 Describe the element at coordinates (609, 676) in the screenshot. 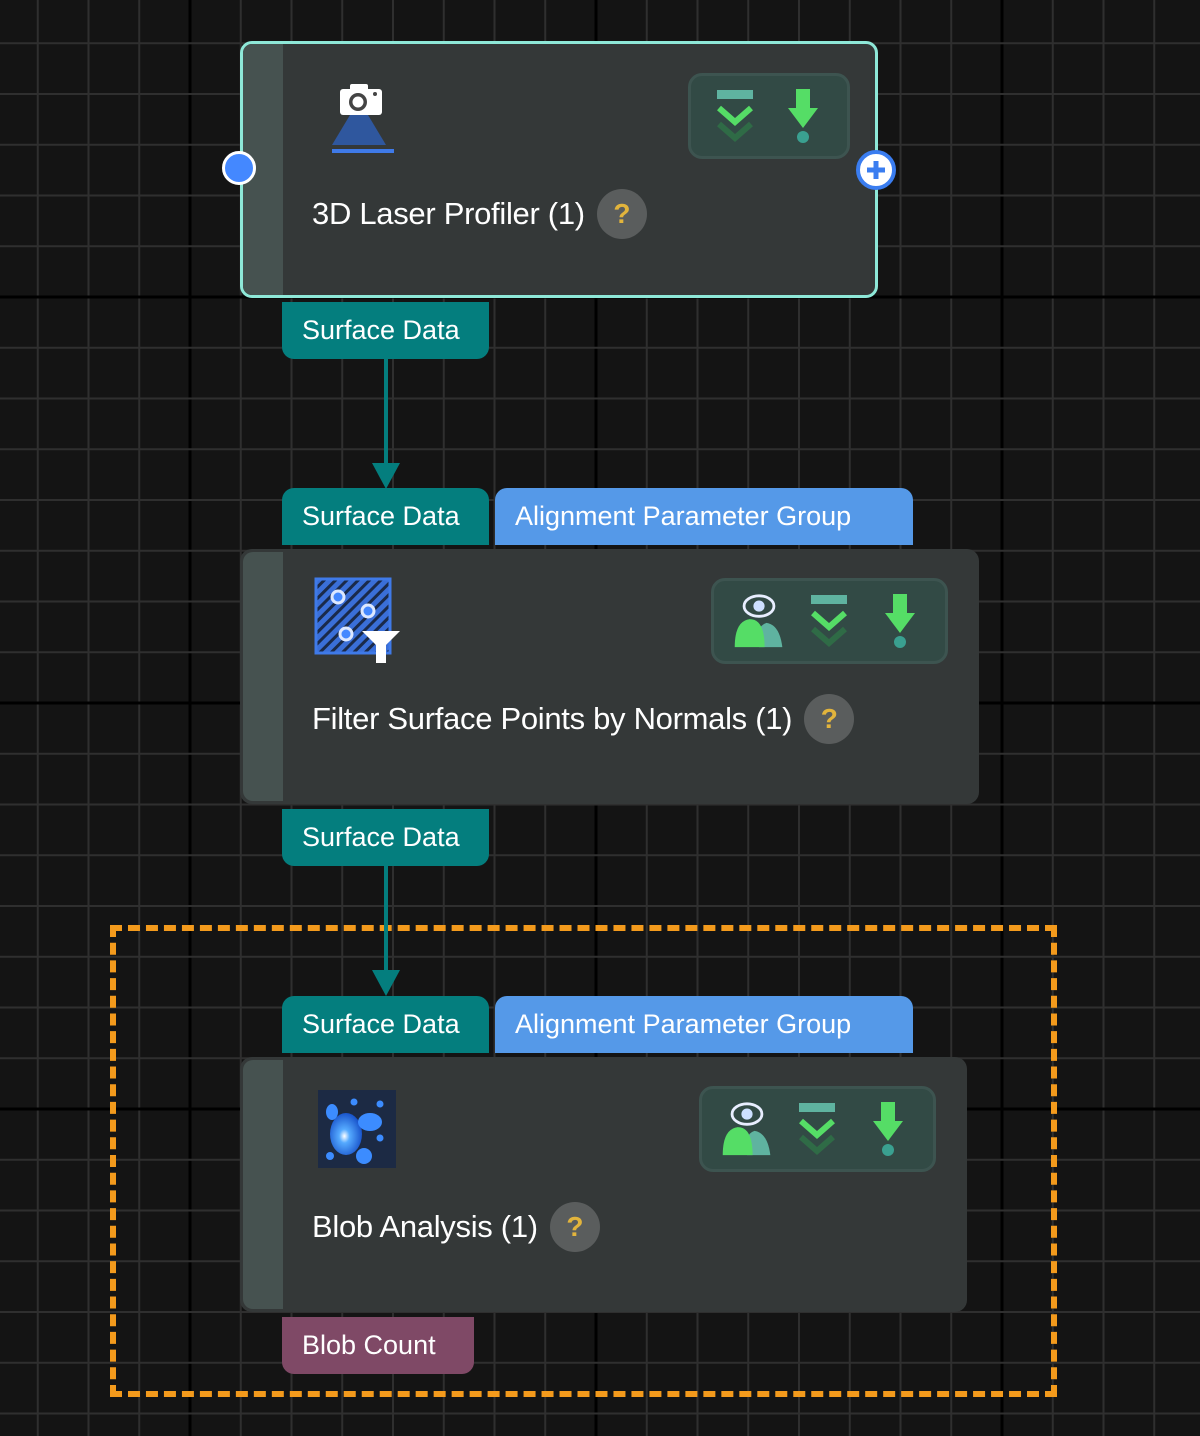

I see `node-filter-surface-points-by-normals: Filter Surface Points by Normals (1) ?` at that location.